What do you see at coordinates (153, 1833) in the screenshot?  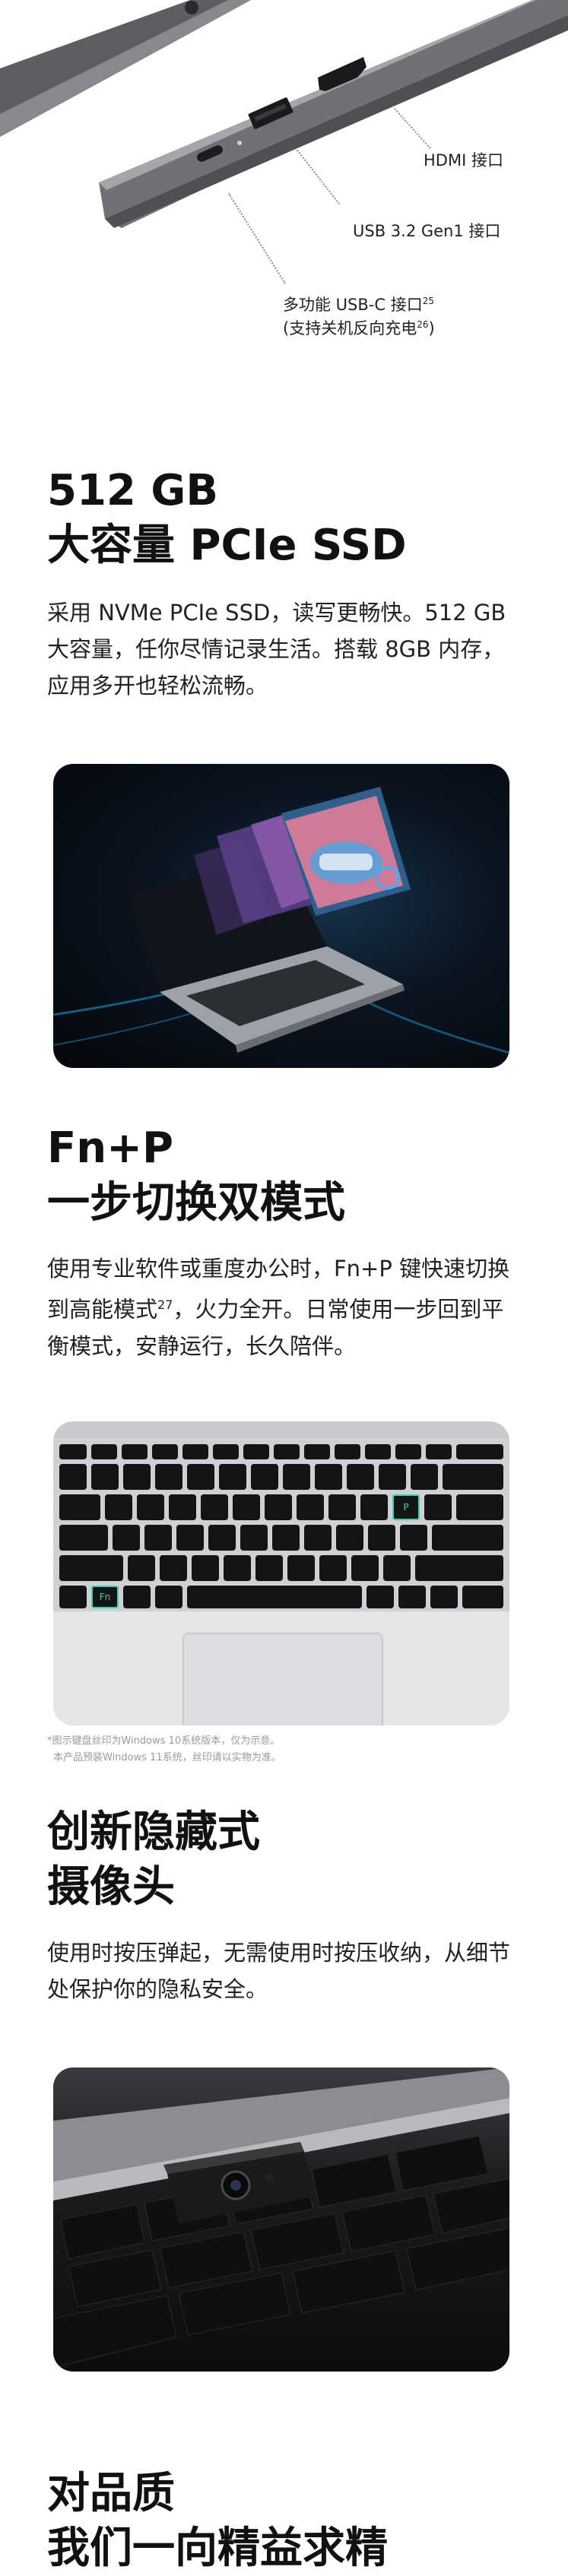 I see `camera-title-line1: 创新隐藏式` at bounding box center [153, 1833].